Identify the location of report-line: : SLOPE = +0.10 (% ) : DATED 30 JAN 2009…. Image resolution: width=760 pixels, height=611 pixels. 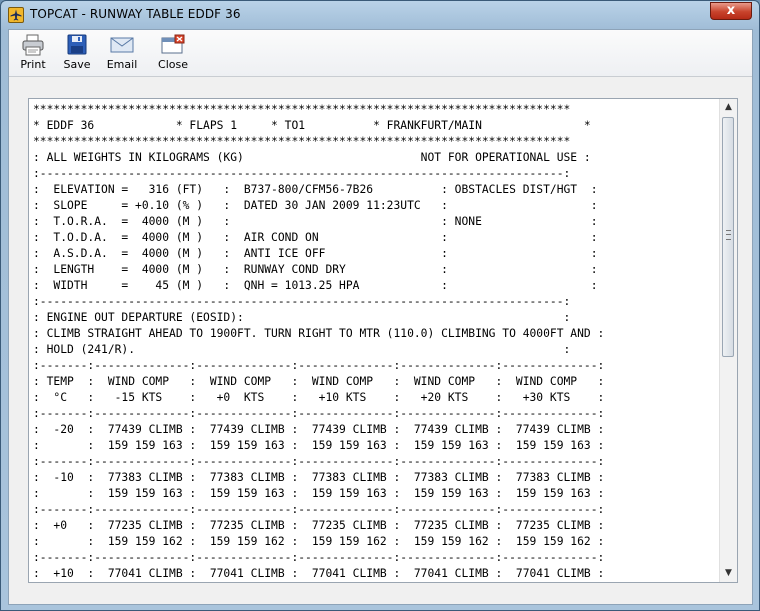
(315, 205).